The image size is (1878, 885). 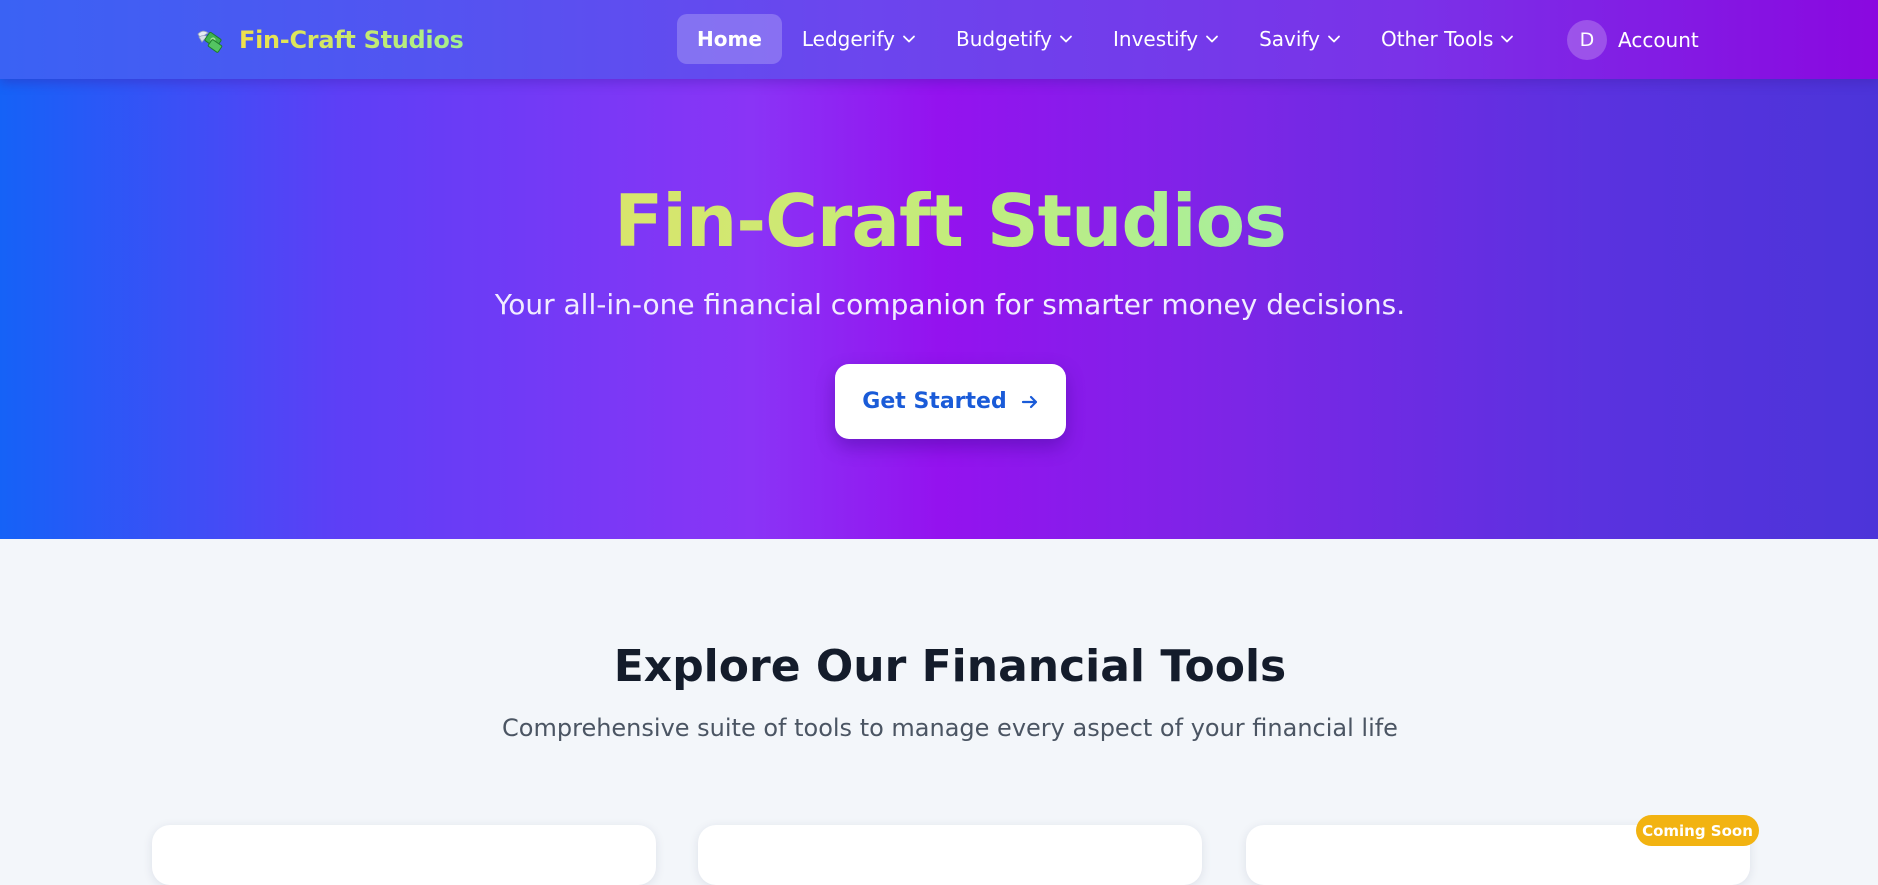 I want to click on nav-item-ledgerify: Ledgerify, so click(x=859, y=39).